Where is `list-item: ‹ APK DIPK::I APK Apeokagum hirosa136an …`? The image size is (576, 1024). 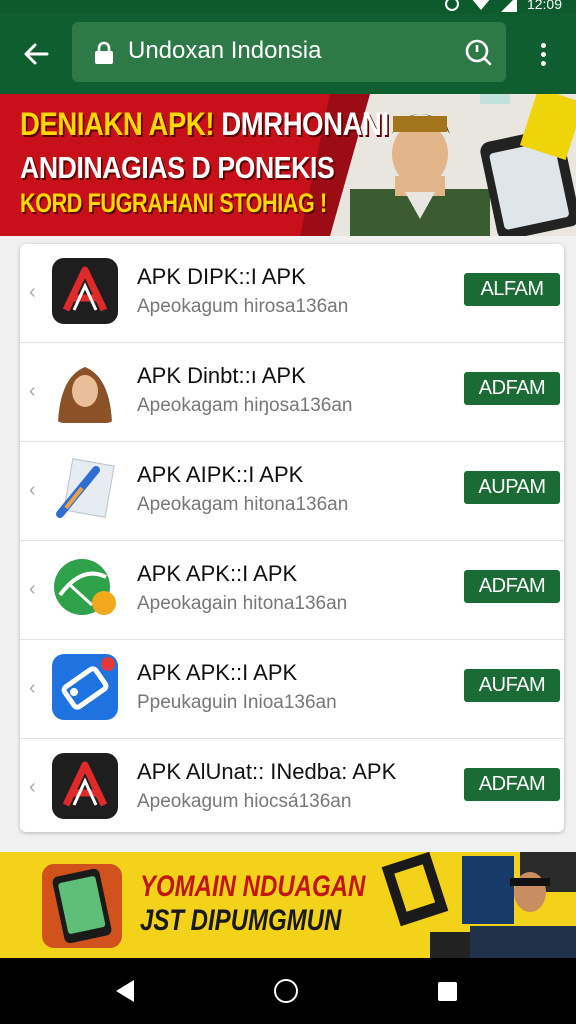 list-item: ‹ APK DIPK::I APK Apeokagum hirosa136an … is located at coordinates (292, 293).